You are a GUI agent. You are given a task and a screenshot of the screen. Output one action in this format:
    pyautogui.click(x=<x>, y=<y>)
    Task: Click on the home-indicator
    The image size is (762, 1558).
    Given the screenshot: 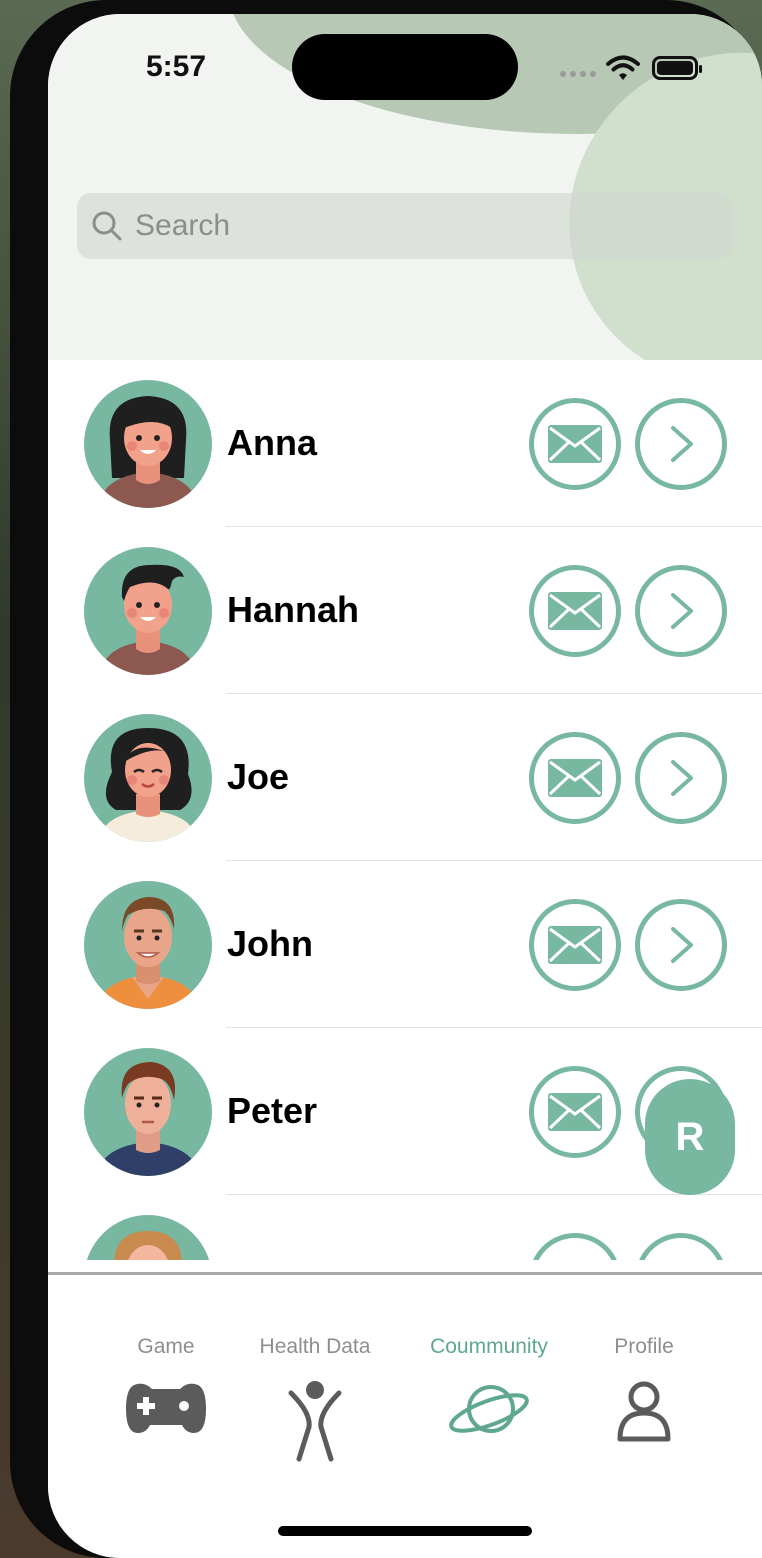 What is the action you would take?
    pyautogui.click(x=405, y=1531)
    